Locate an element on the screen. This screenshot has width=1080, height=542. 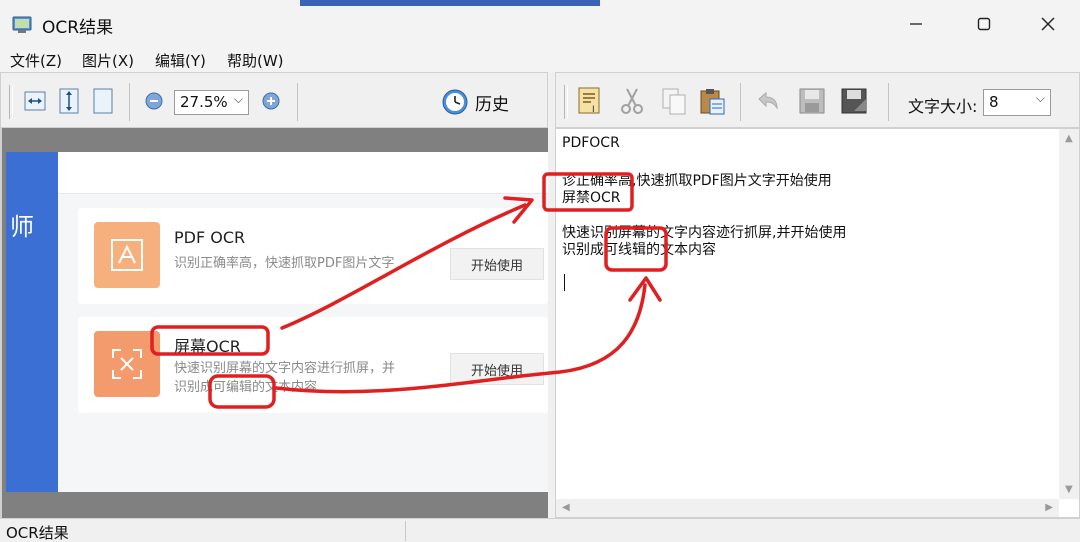
ocr-text-line: 屏禁OCR is located at coordinates (591, 198).